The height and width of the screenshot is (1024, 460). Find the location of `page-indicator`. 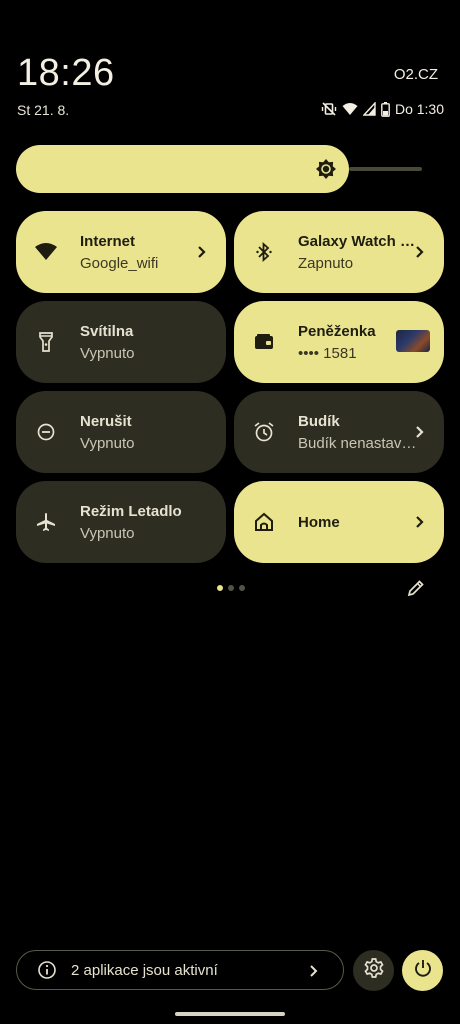

page-indicator is located at coordinates (231, 588).